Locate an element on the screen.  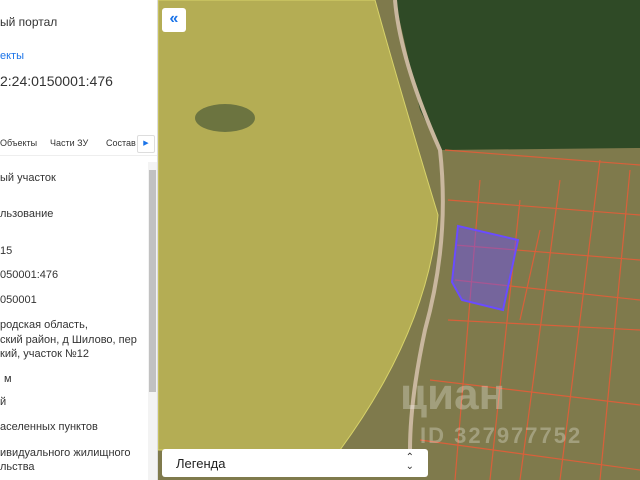
double-chevron-left-icon: « is located at coordinates (174, 18).